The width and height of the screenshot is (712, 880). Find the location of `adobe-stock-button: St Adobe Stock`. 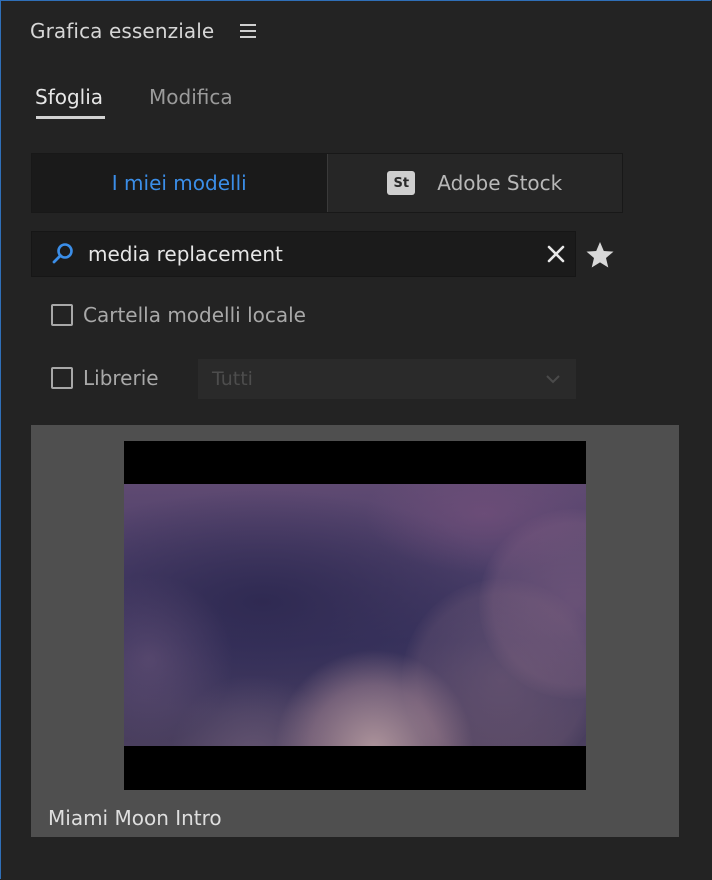

adobe-stock-button: St Adobe Stock is located at coordinates (474, 183).